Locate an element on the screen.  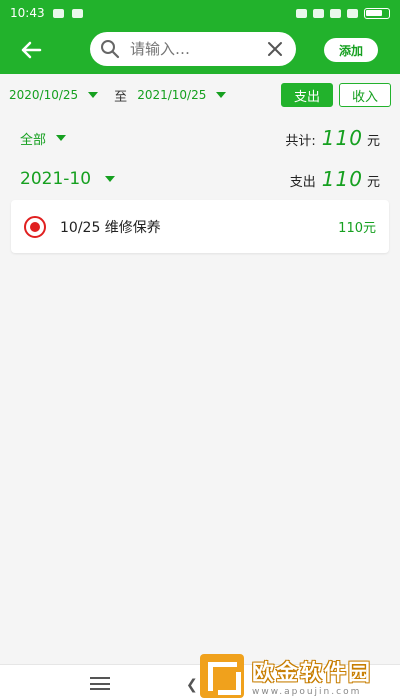
add-button: 添加 is located at coordinates (351, 50).